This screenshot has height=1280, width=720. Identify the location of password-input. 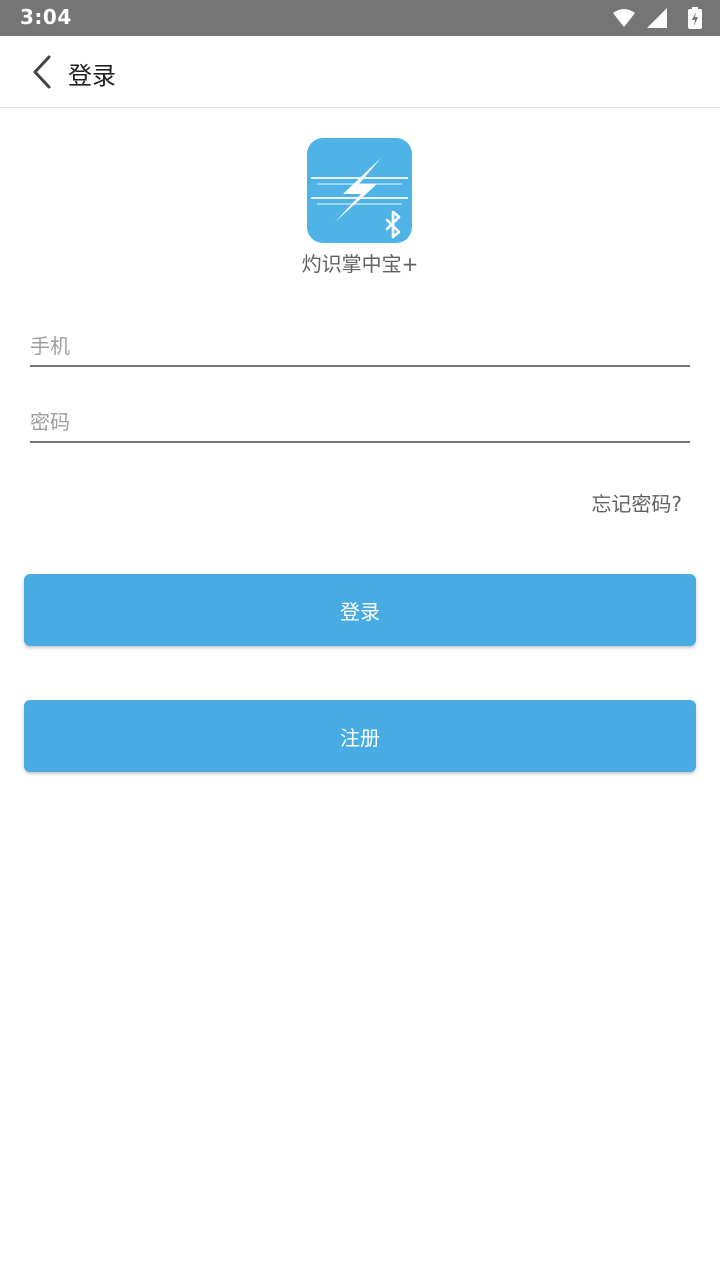
(360, 416).